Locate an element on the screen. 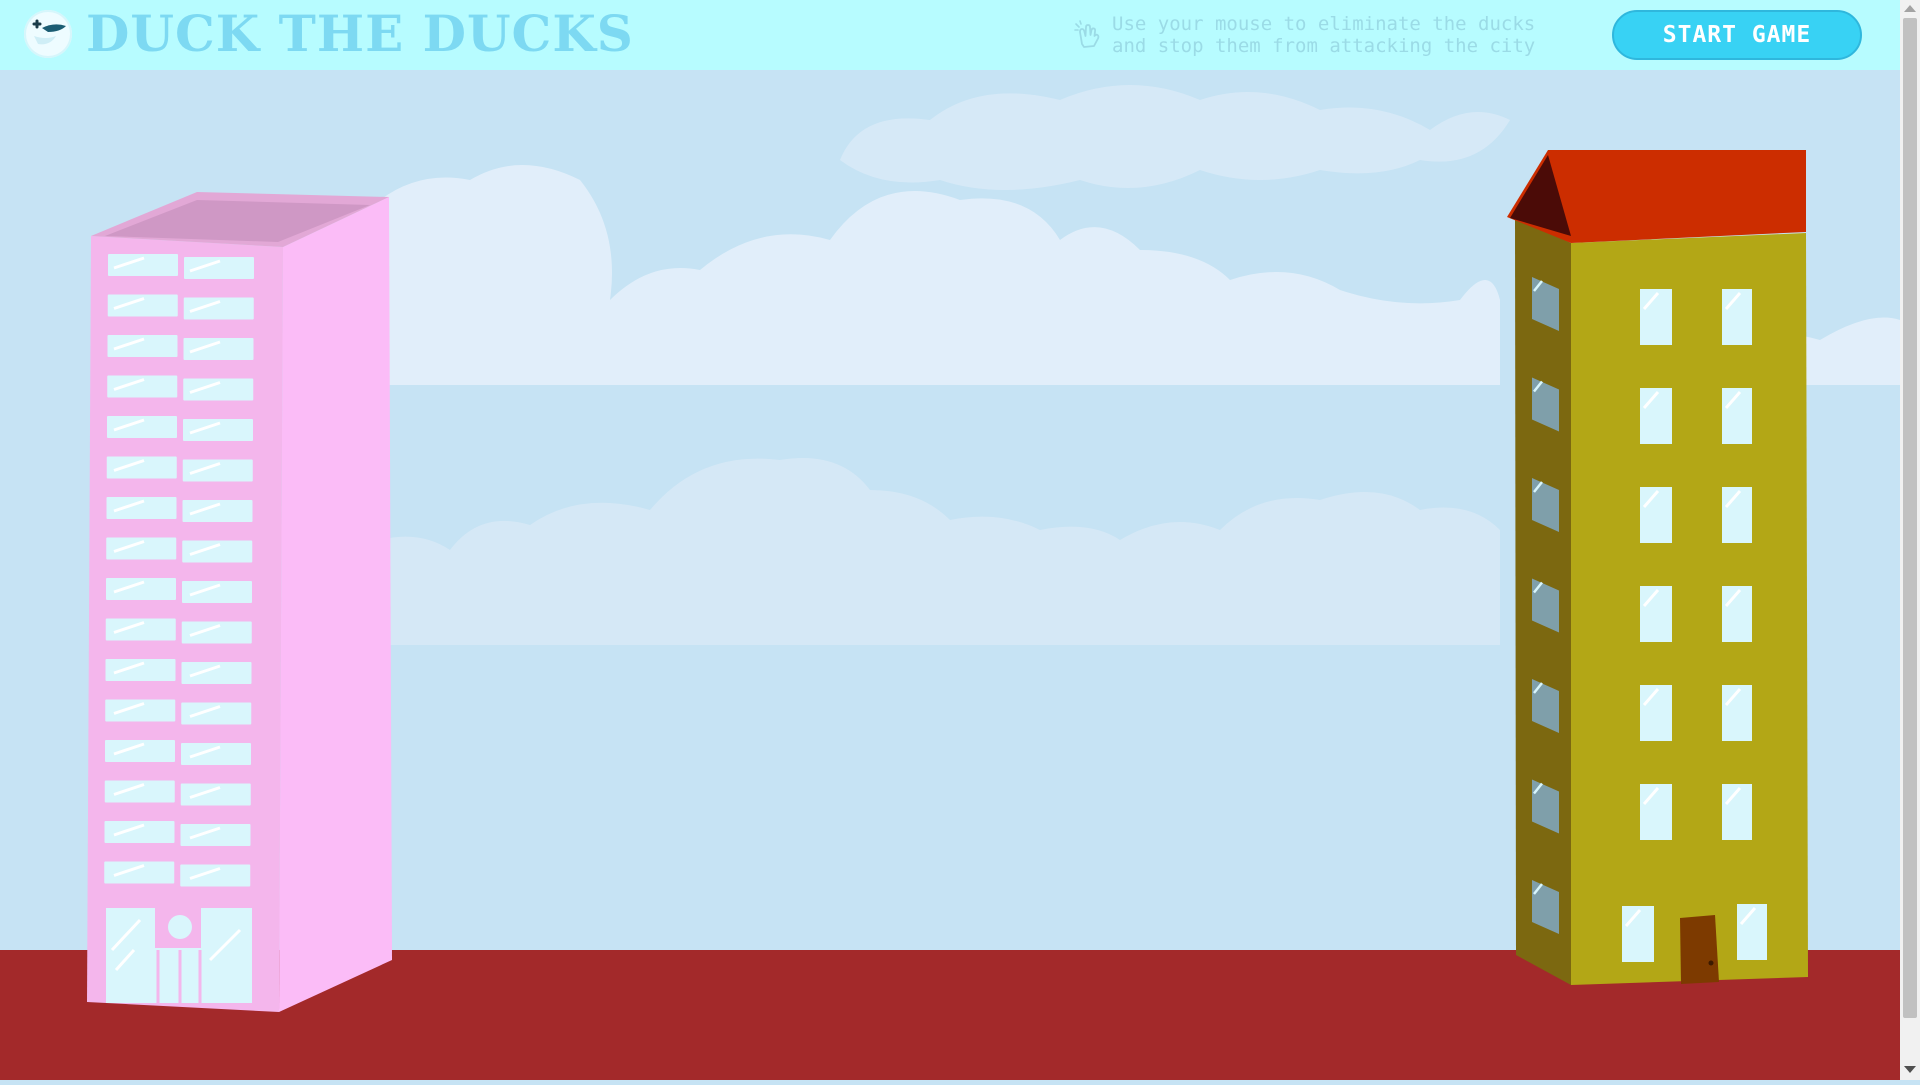 This screenshot has height=1085, width=1920. yellow-building is located at coordinates (1657, 567).